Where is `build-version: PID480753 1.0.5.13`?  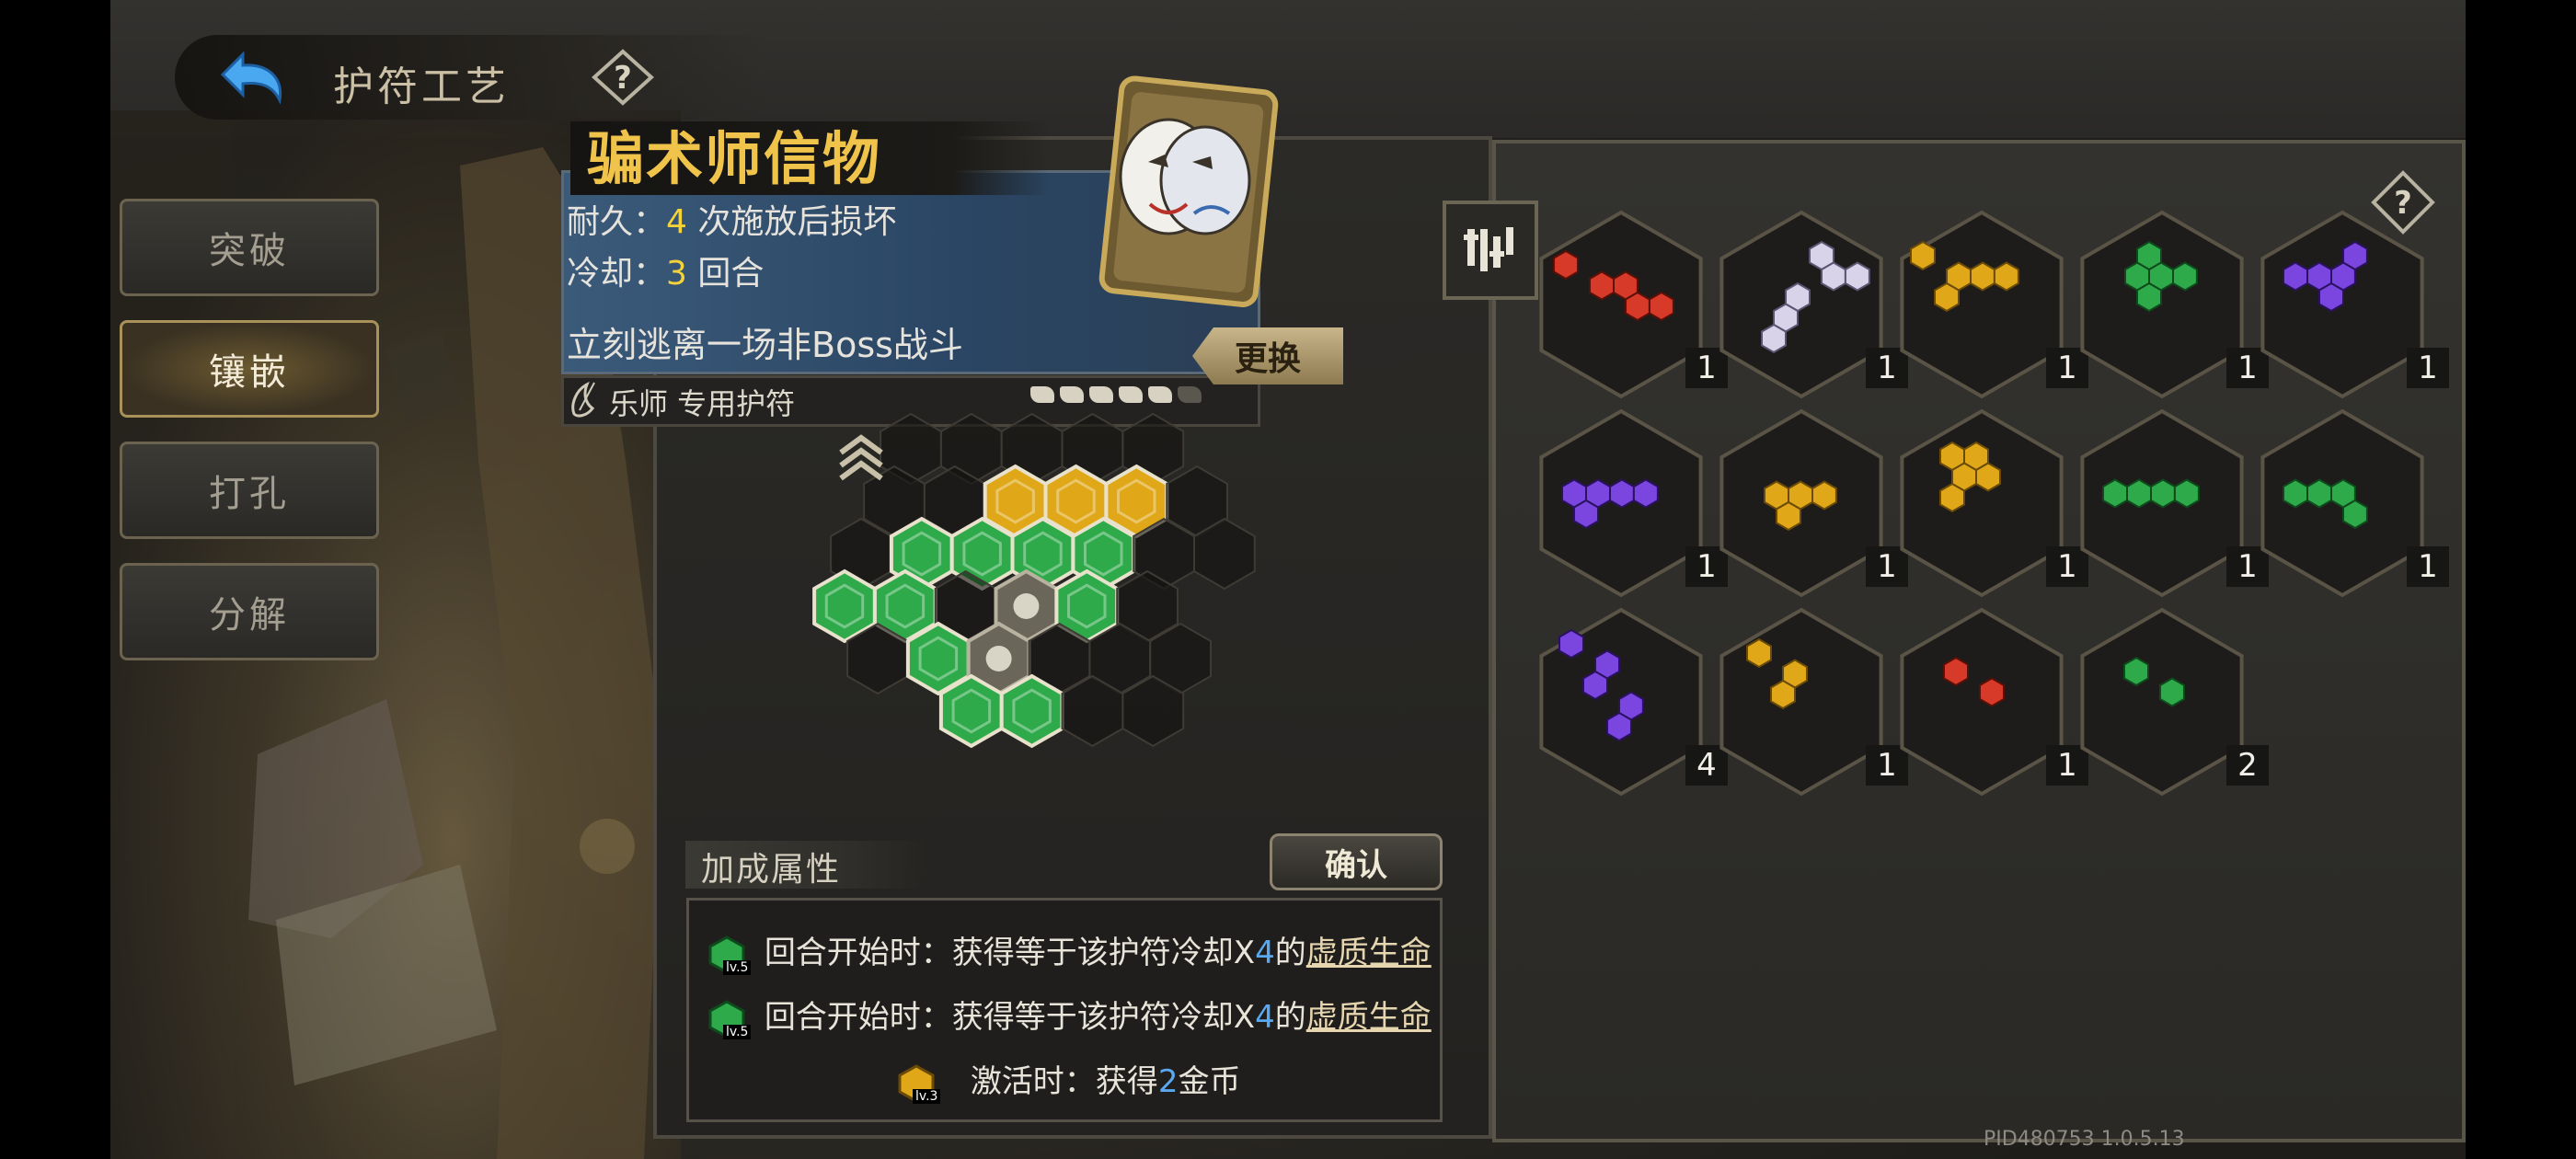
build-version: PID480753 1.0.5.13 is located at coordinates (2084, 1139).